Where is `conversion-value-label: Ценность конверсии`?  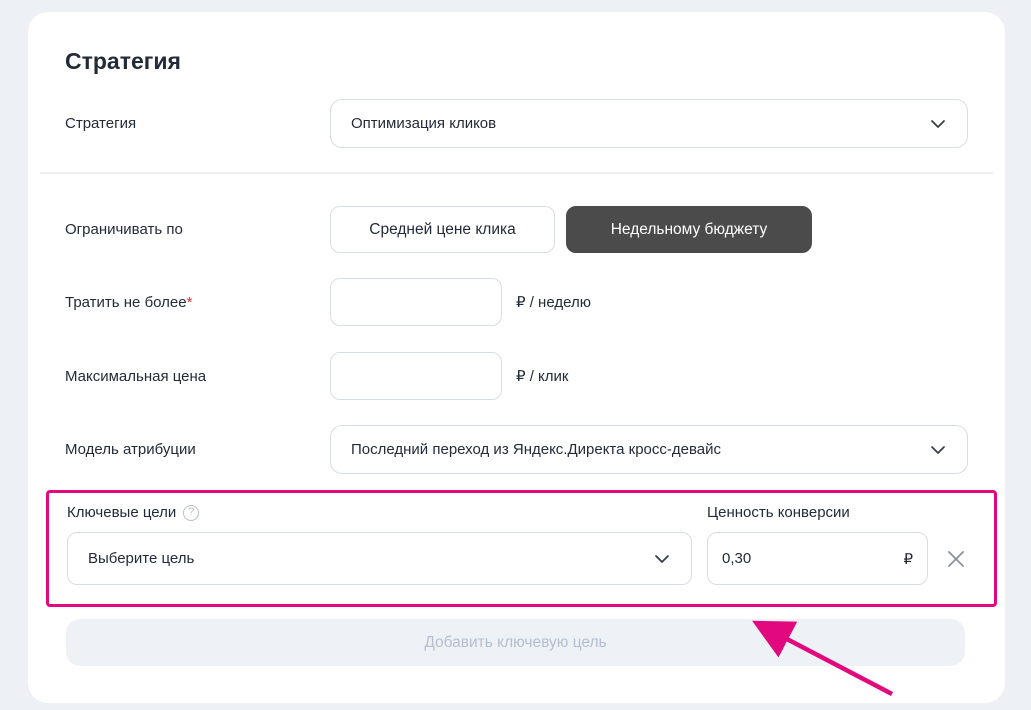
conversion-value-label: Ценность конверсии is located at coordinates (778, 512).